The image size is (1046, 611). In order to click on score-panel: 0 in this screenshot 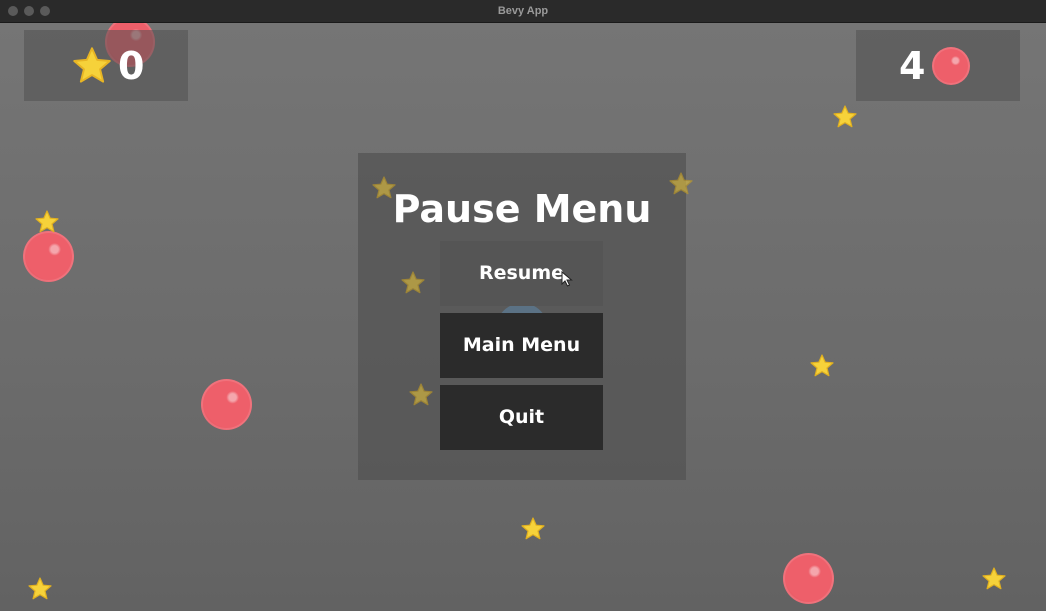, I will do `click(106, 65)`.